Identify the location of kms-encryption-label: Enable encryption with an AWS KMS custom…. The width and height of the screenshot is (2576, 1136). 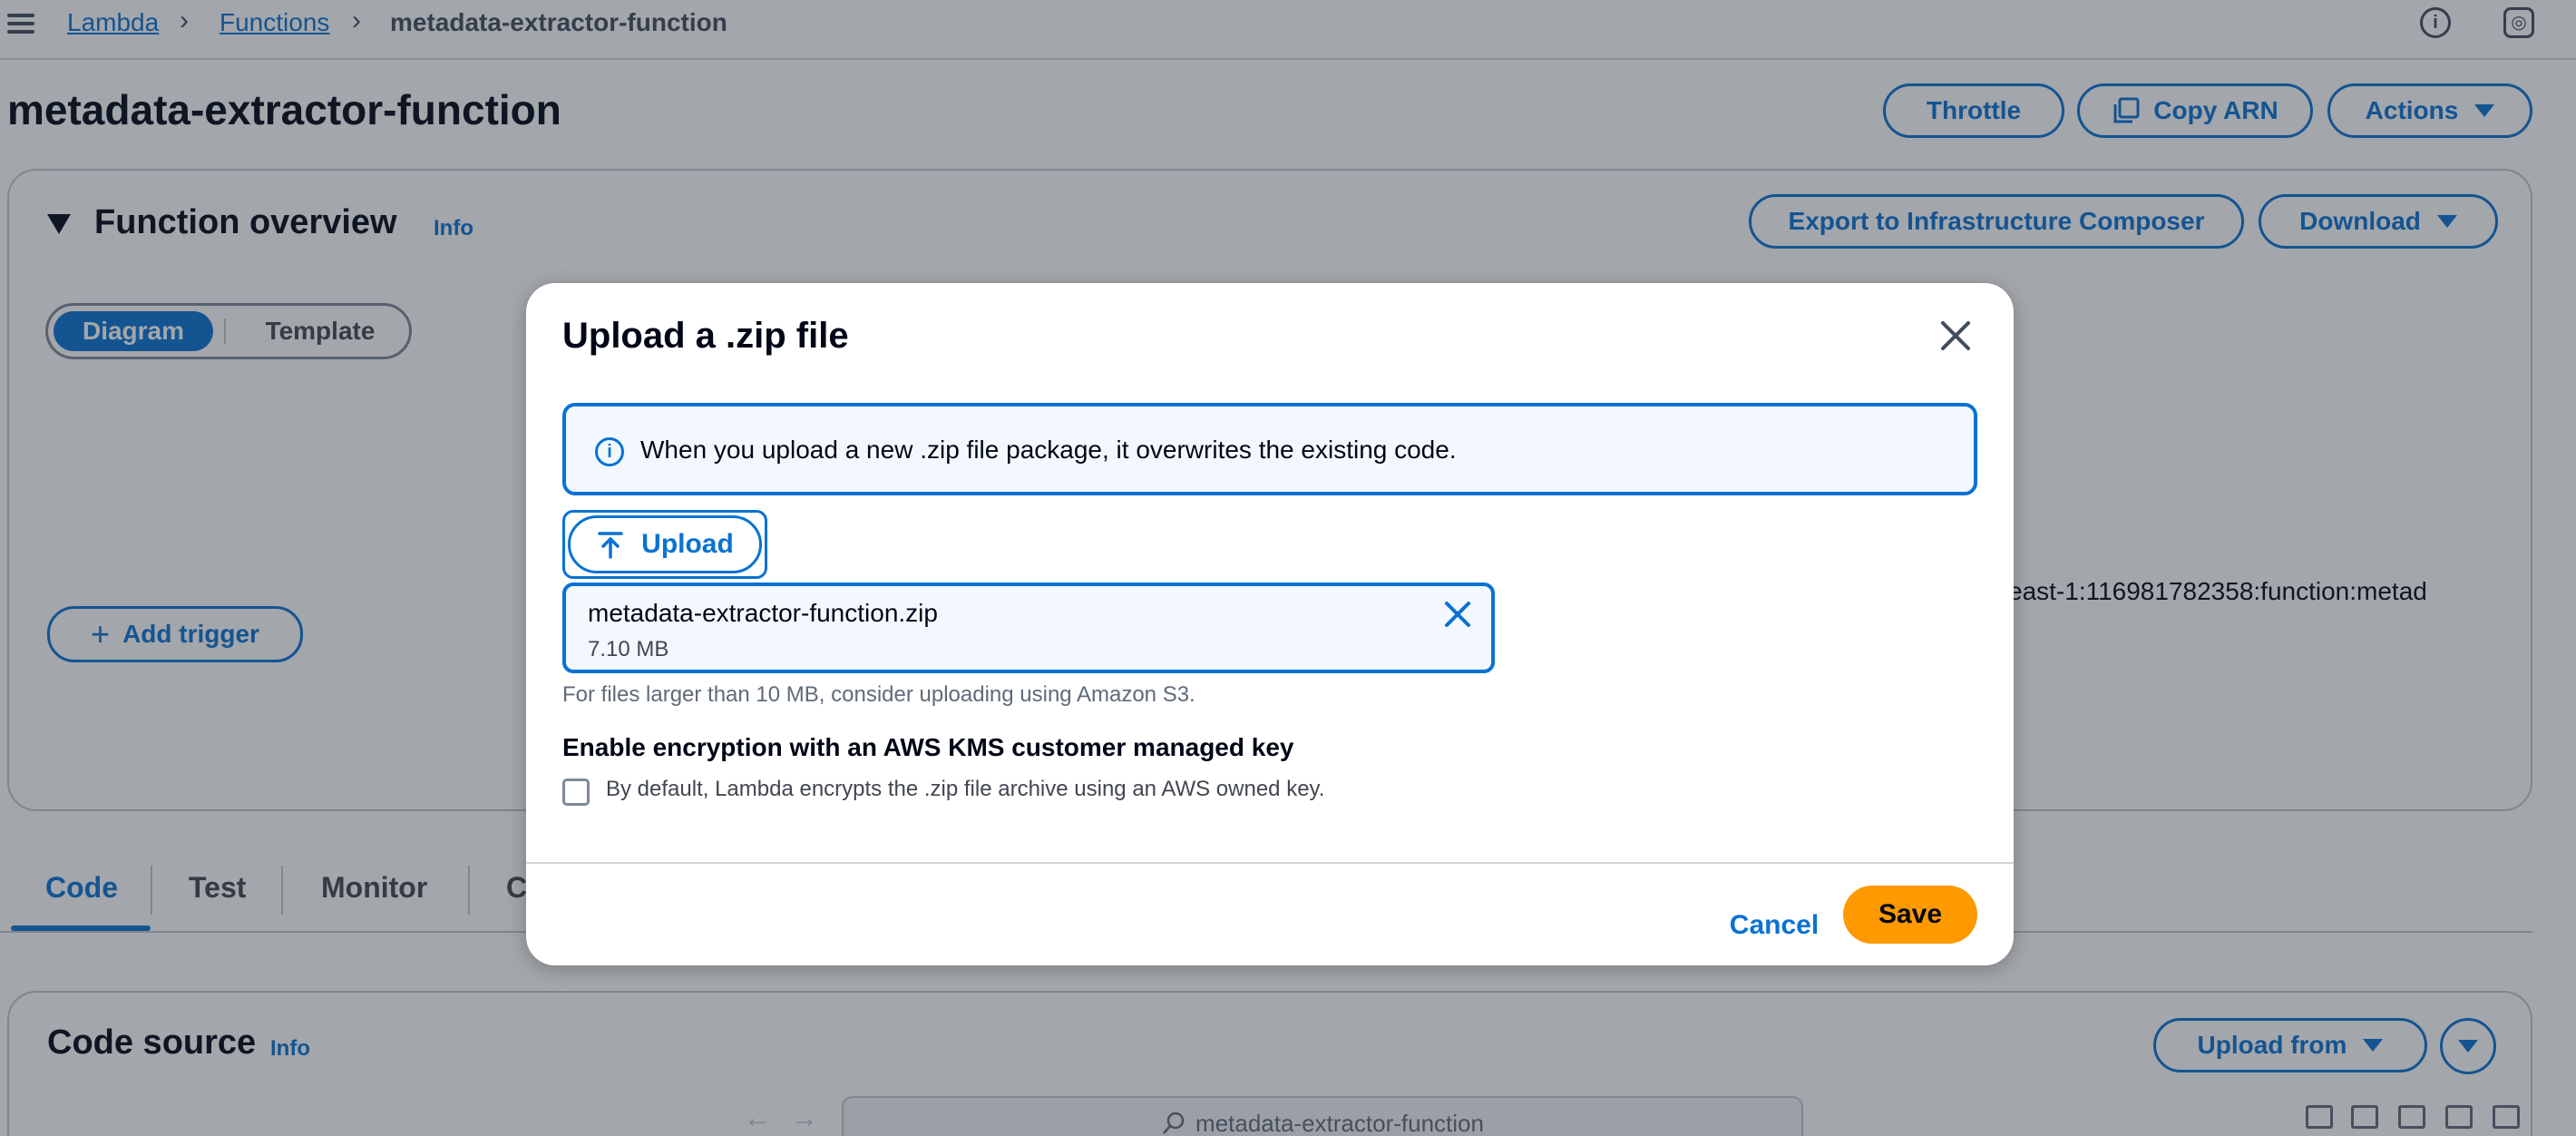
(928, 747).